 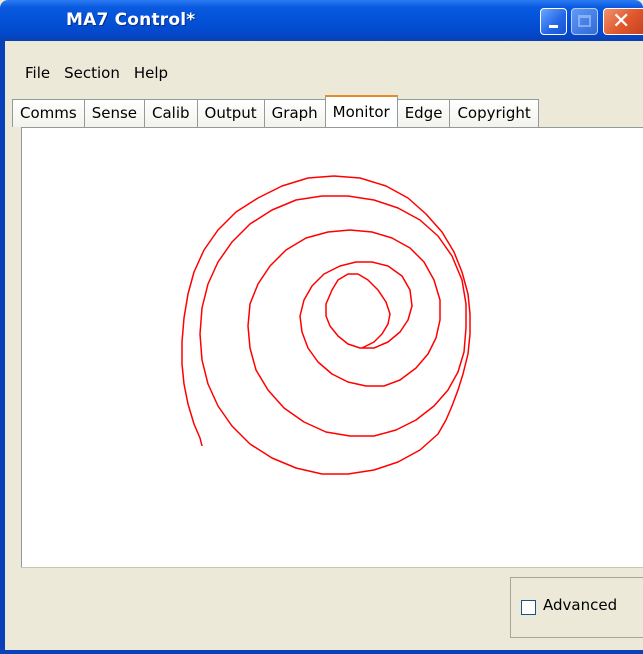 I want to click on title-bar: MA7 Control* ✕, so click(x=321, y=20).